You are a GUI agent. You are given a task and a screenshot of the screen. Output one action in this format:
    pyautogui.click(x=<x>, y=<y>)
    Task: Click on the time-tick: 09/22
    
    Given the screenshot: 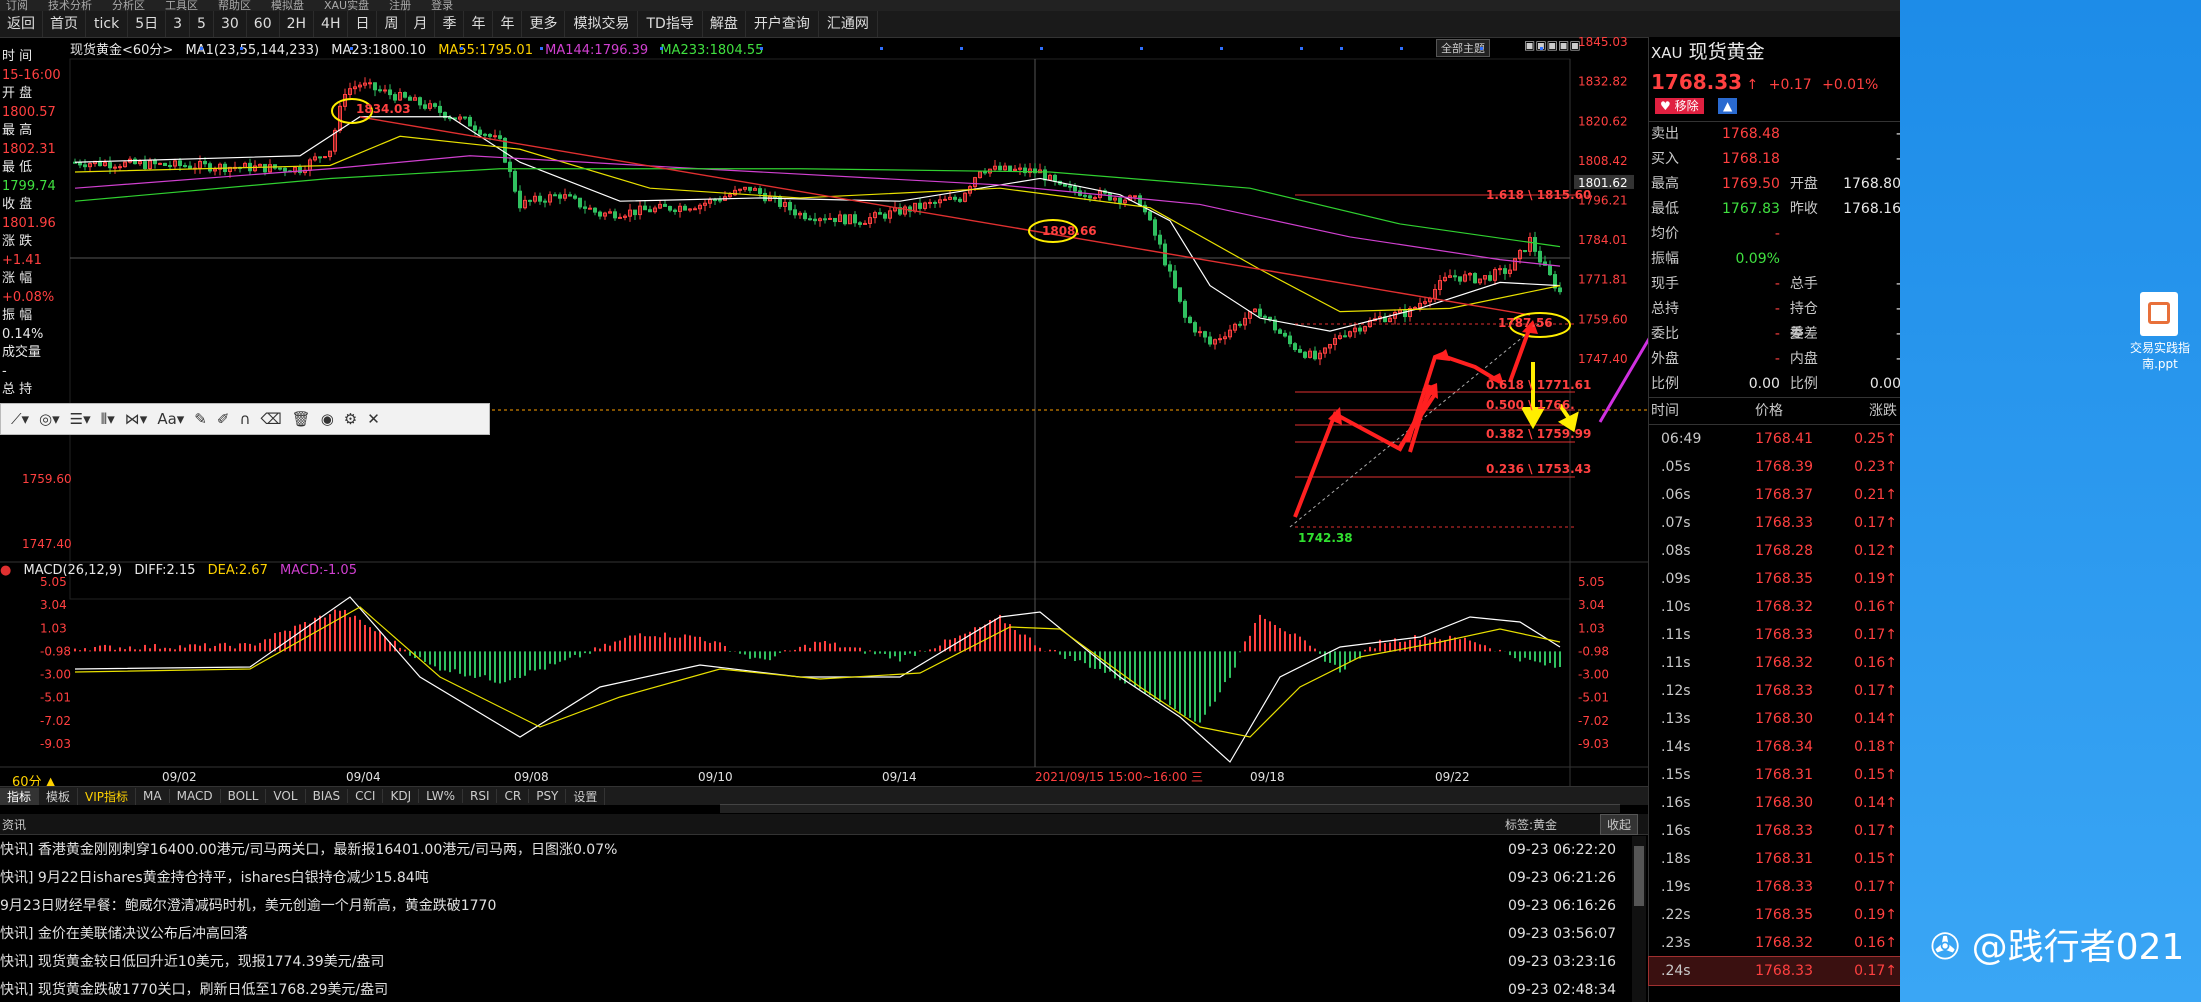 What is the action you would take?
    pyautogui.click(x=1452, y=777)
    